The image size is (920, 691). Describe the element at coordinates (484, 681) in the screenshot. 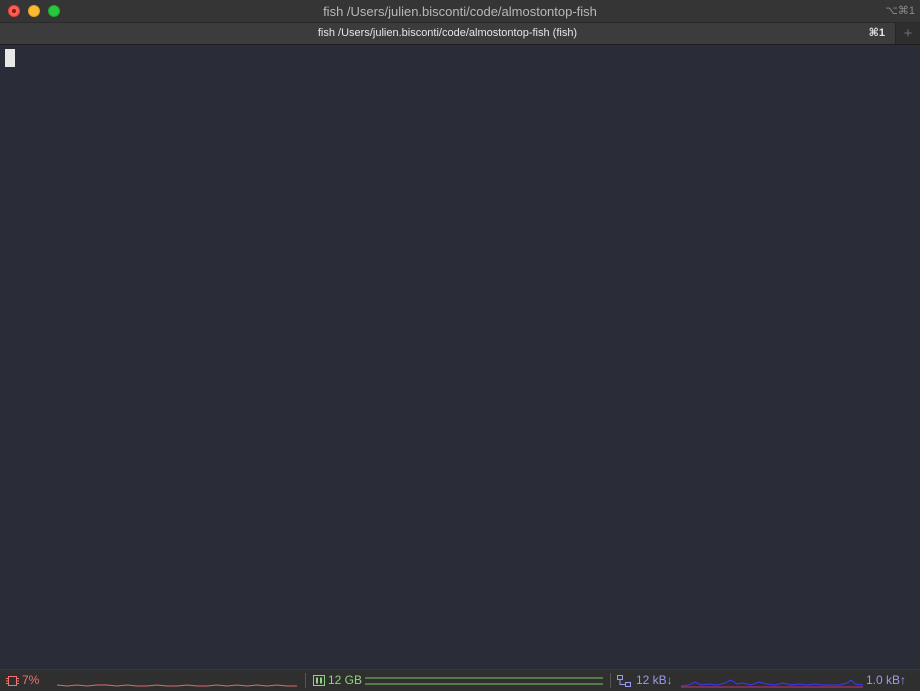

I see `memory-sparkline` at that location.